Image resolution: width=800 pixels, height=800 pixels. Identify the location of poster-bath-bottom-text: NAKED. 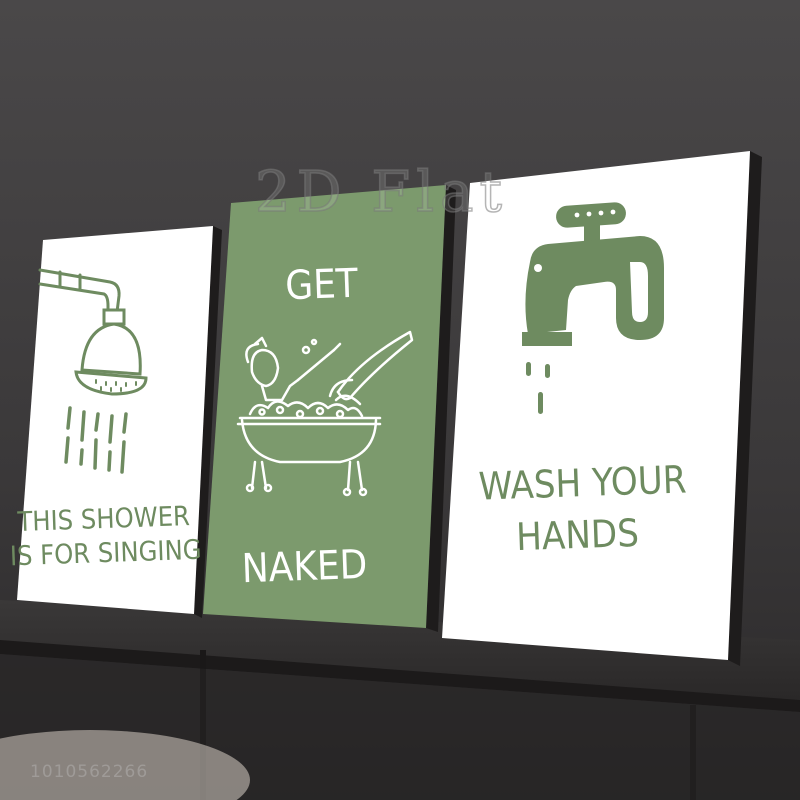
(304, 567).